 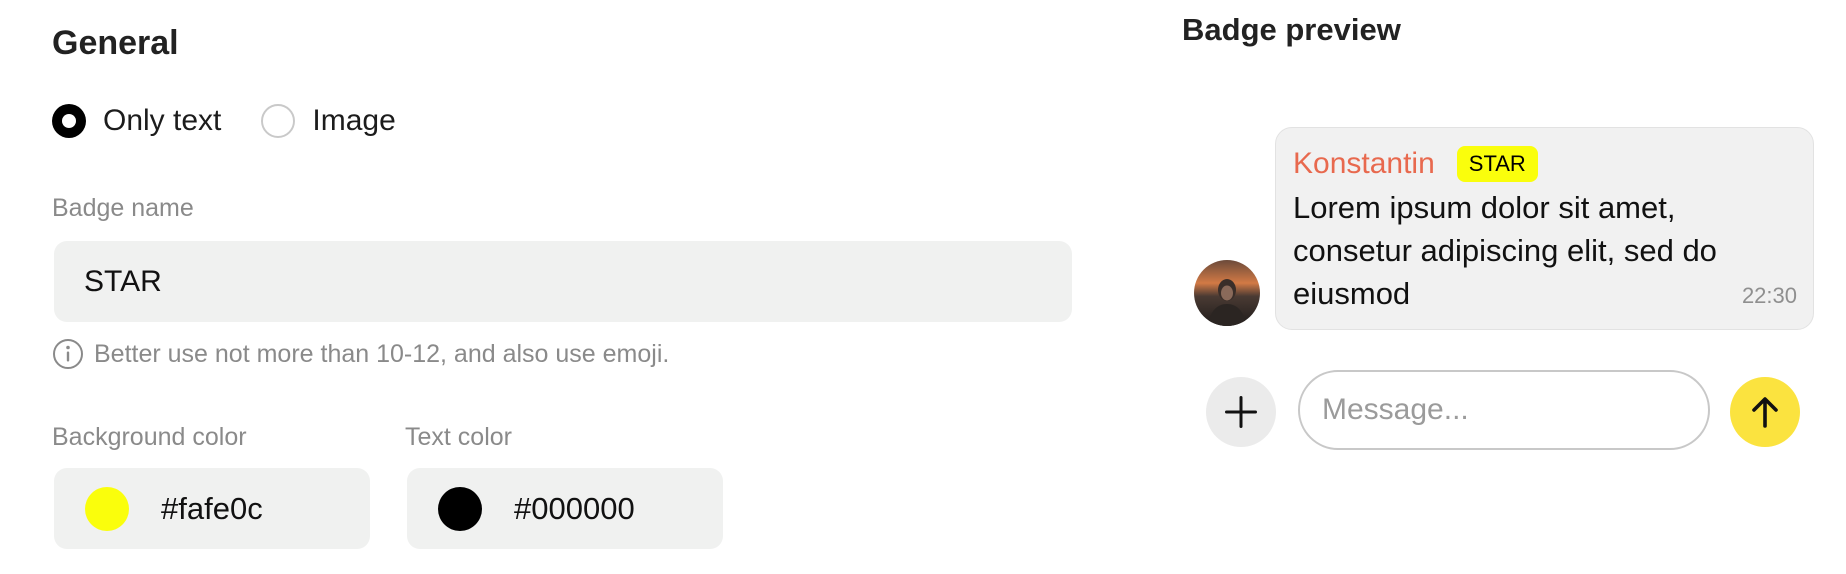 What do you see at coordinates (69, 121) in the screenshot?
I see `radio-checked-indicator` at bounding box center [69, 121].